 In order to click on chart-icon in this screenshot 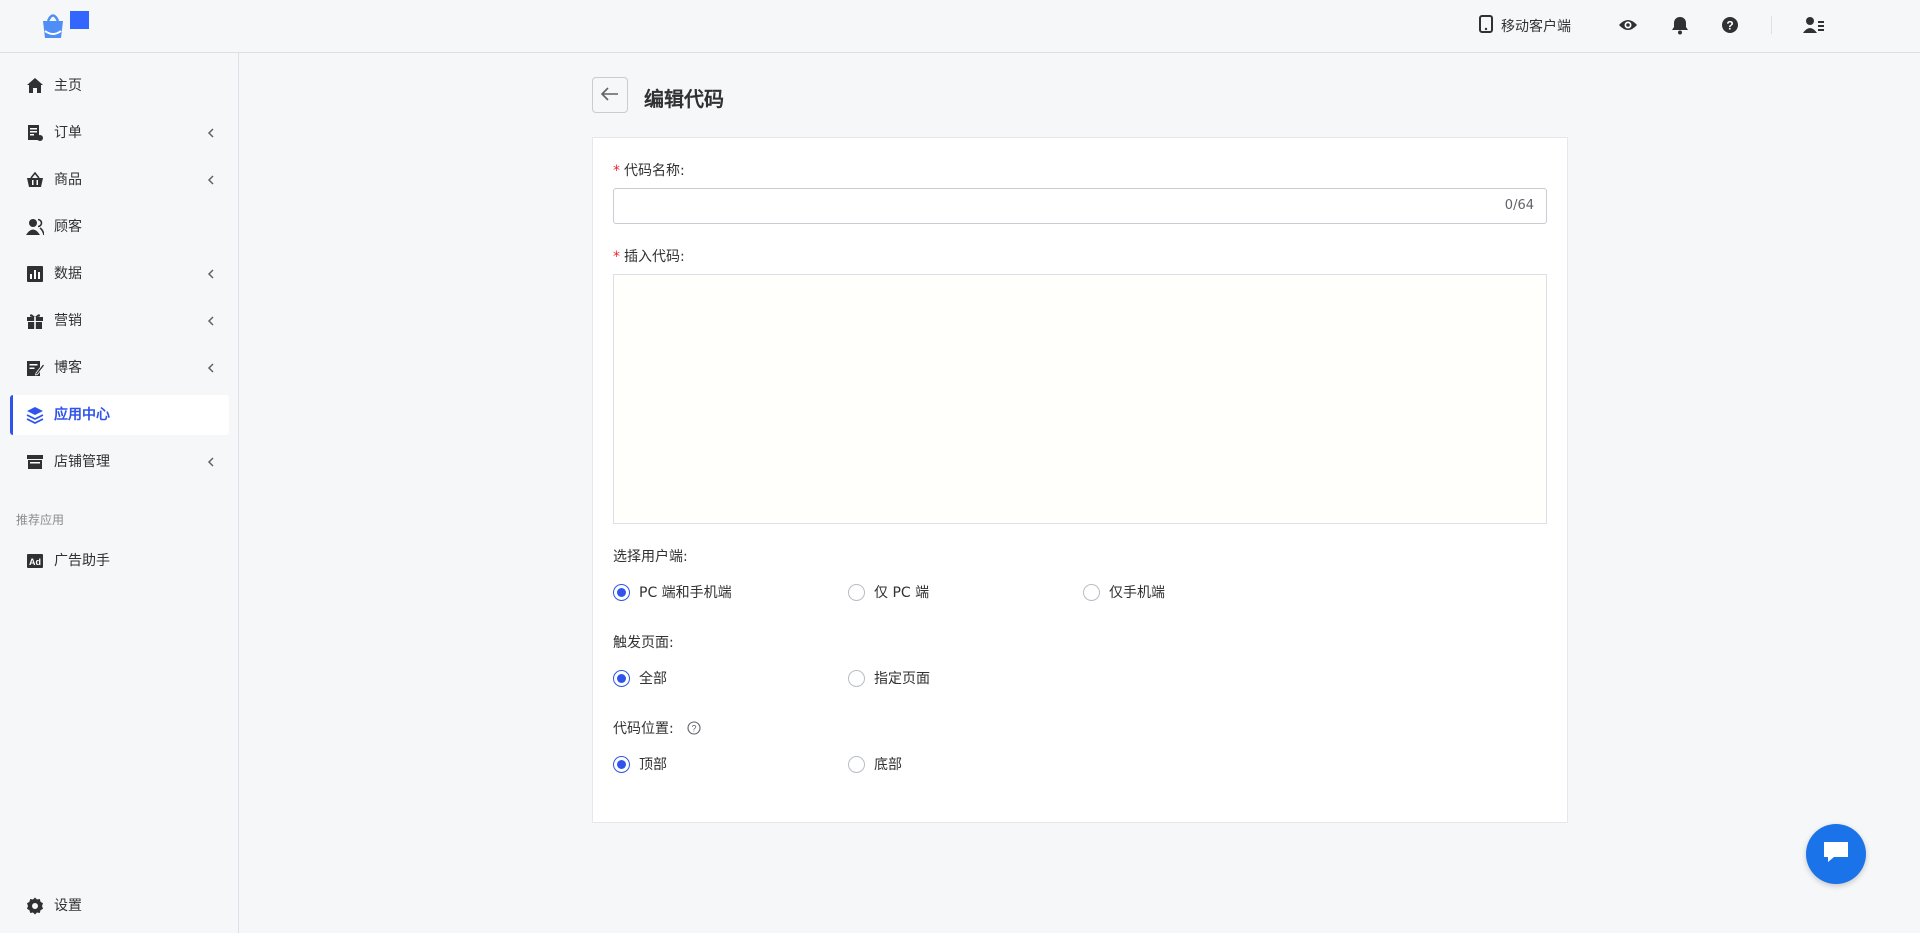, I will do `click(35, 274)`.